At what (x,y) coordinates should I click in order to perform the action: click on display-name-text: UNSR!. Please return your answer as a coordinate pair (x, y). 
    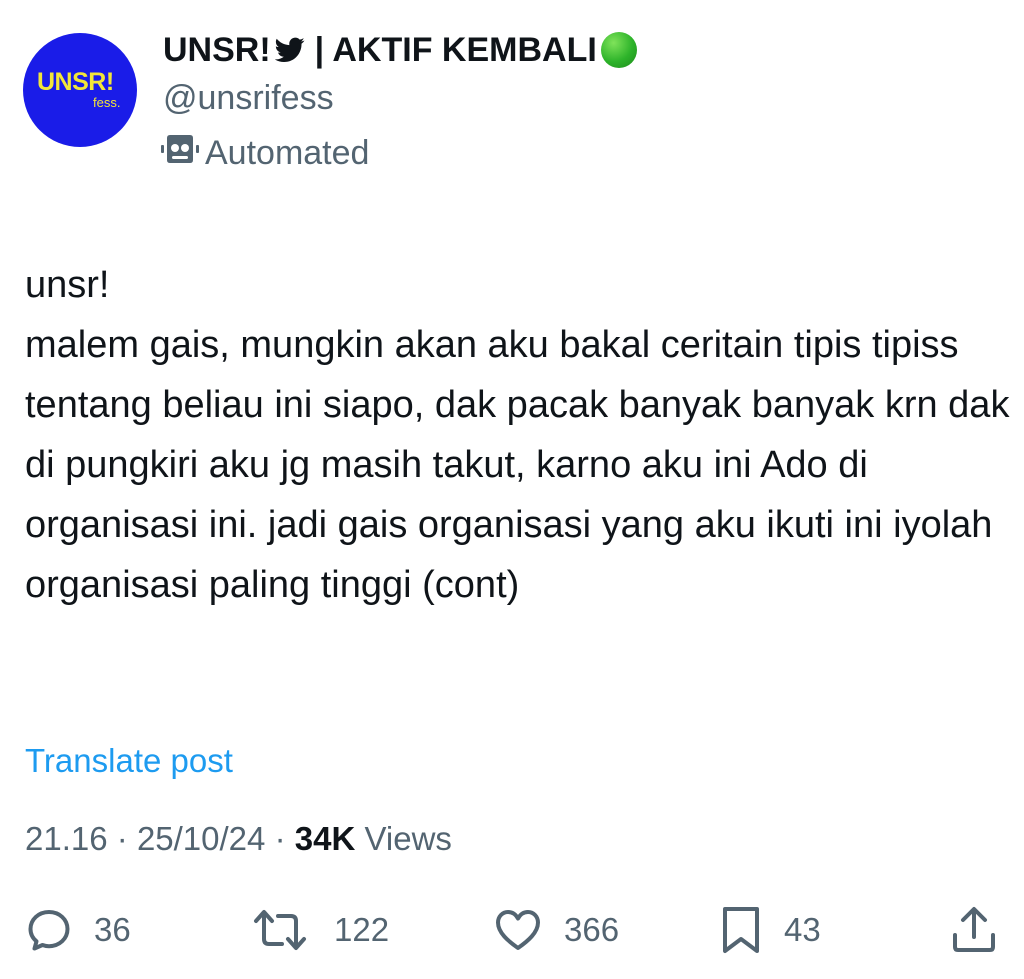
    Looking at the image, I should click on (217, 50).